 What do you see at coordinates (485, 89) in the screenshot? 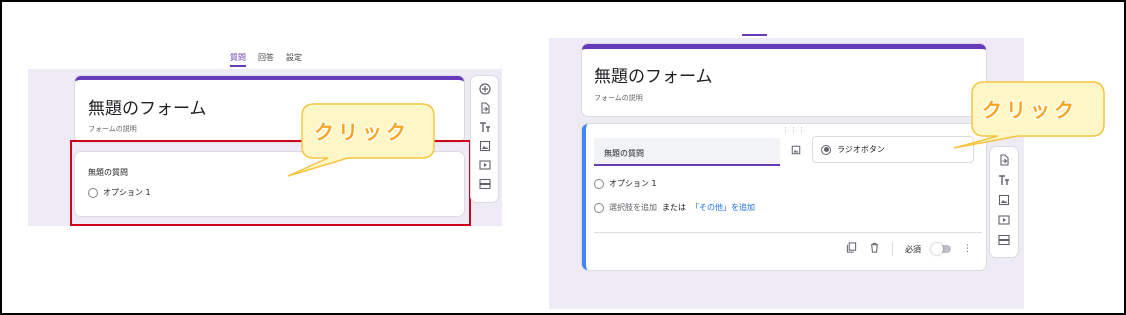
I see `add-question-icon` at bounding box center [485, 89].